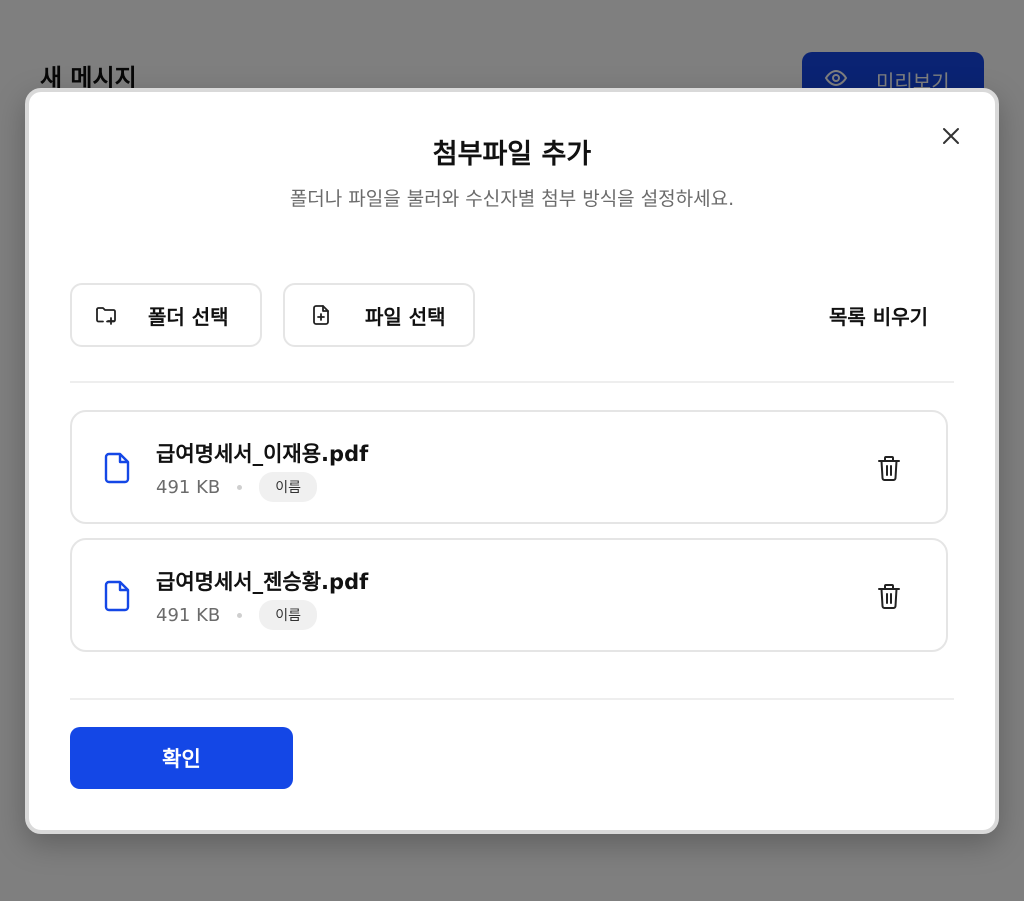  I want to click on close-button, so click(951, 136).